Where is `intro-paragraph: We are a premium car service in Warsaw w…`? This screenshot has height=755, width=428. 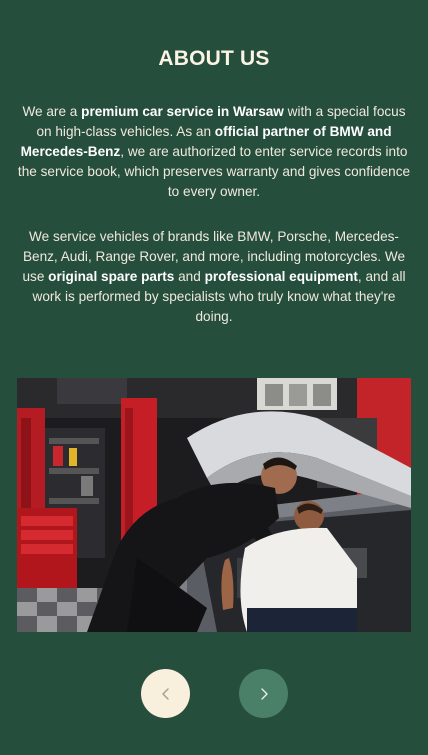
intro-paragraph: We are a premium car service in Warsaw w… is located at coordinates (214, 152).